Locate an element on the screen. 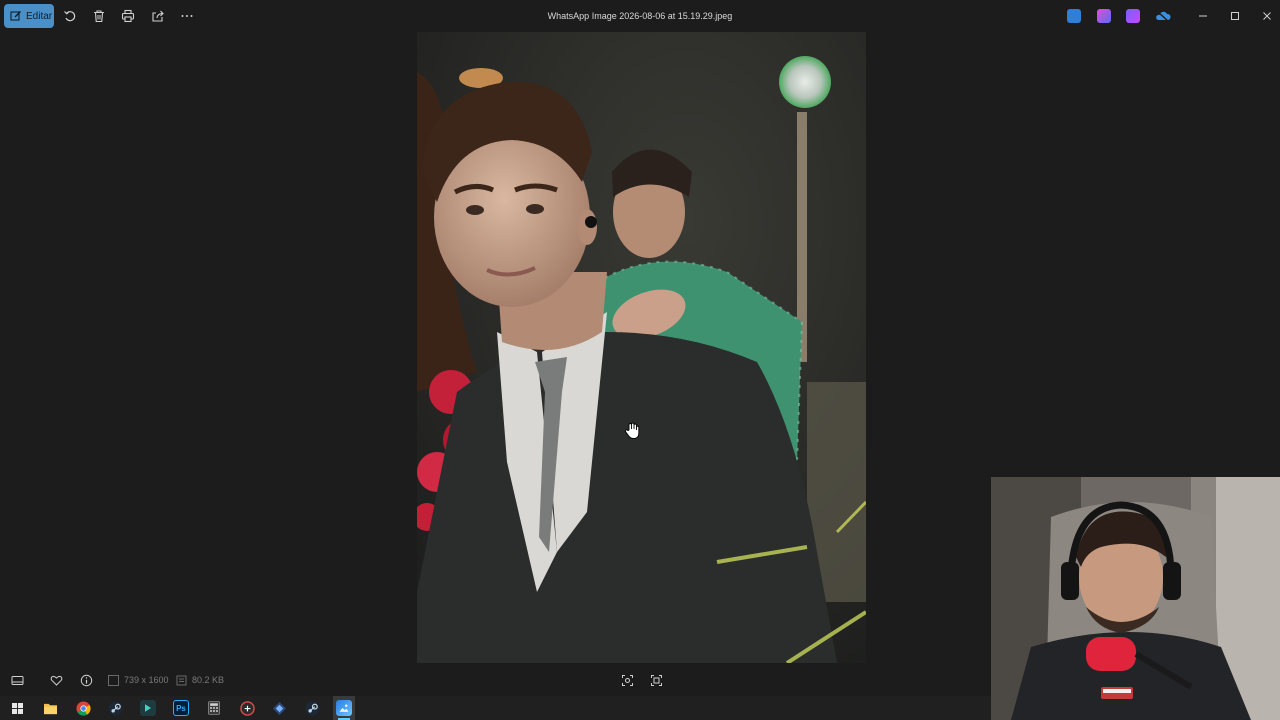 Image resolution: width=1280 pixels, height=720 pixels. photos-app-icon is located at coordinates (344, 708).